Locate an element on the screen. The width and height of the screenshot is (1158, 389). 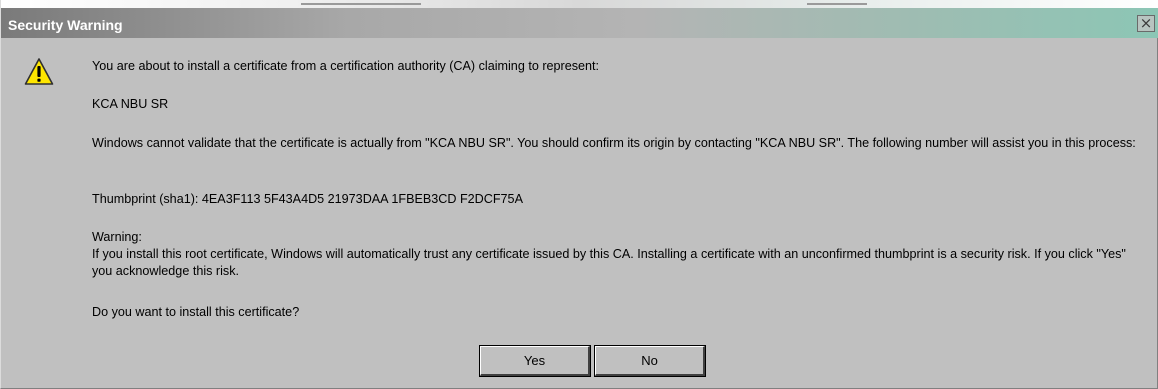
warning-triangle-icon is located at coordinates (39, 71).